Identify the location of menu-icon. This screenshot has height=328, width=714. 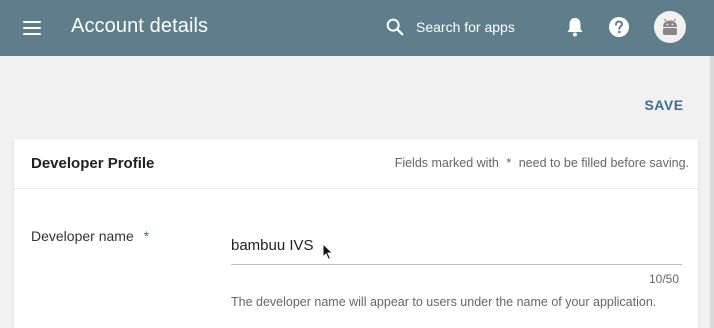
(32, 28).